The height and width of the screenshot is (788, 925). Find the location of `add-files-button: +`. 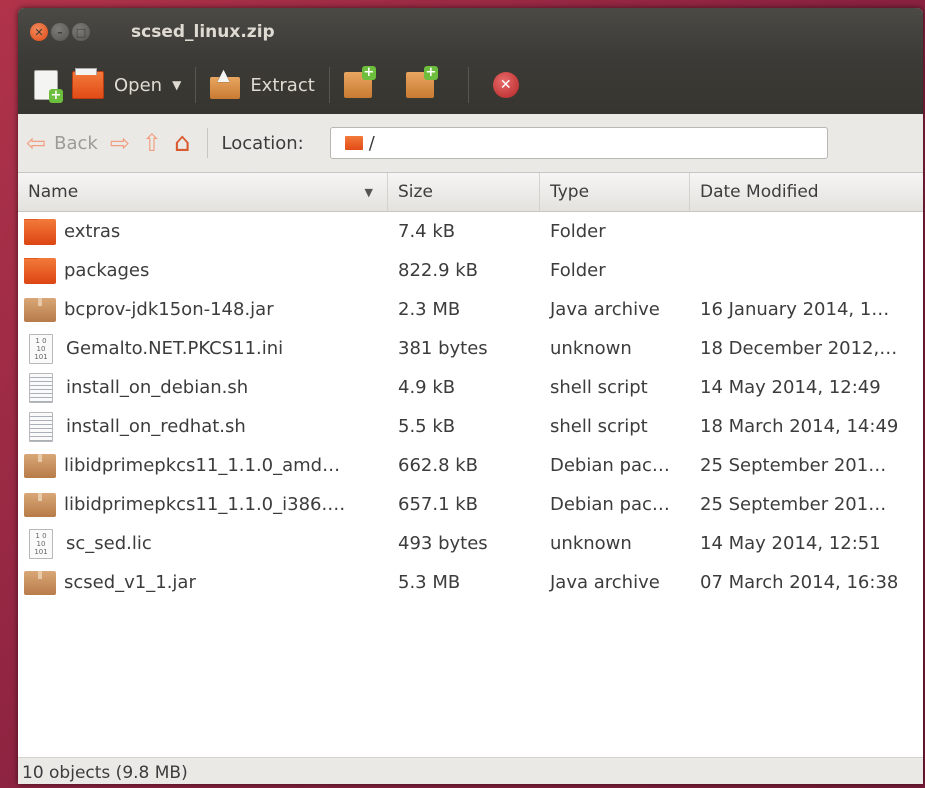

add-files-button: + is located at coordinates (367, 82).